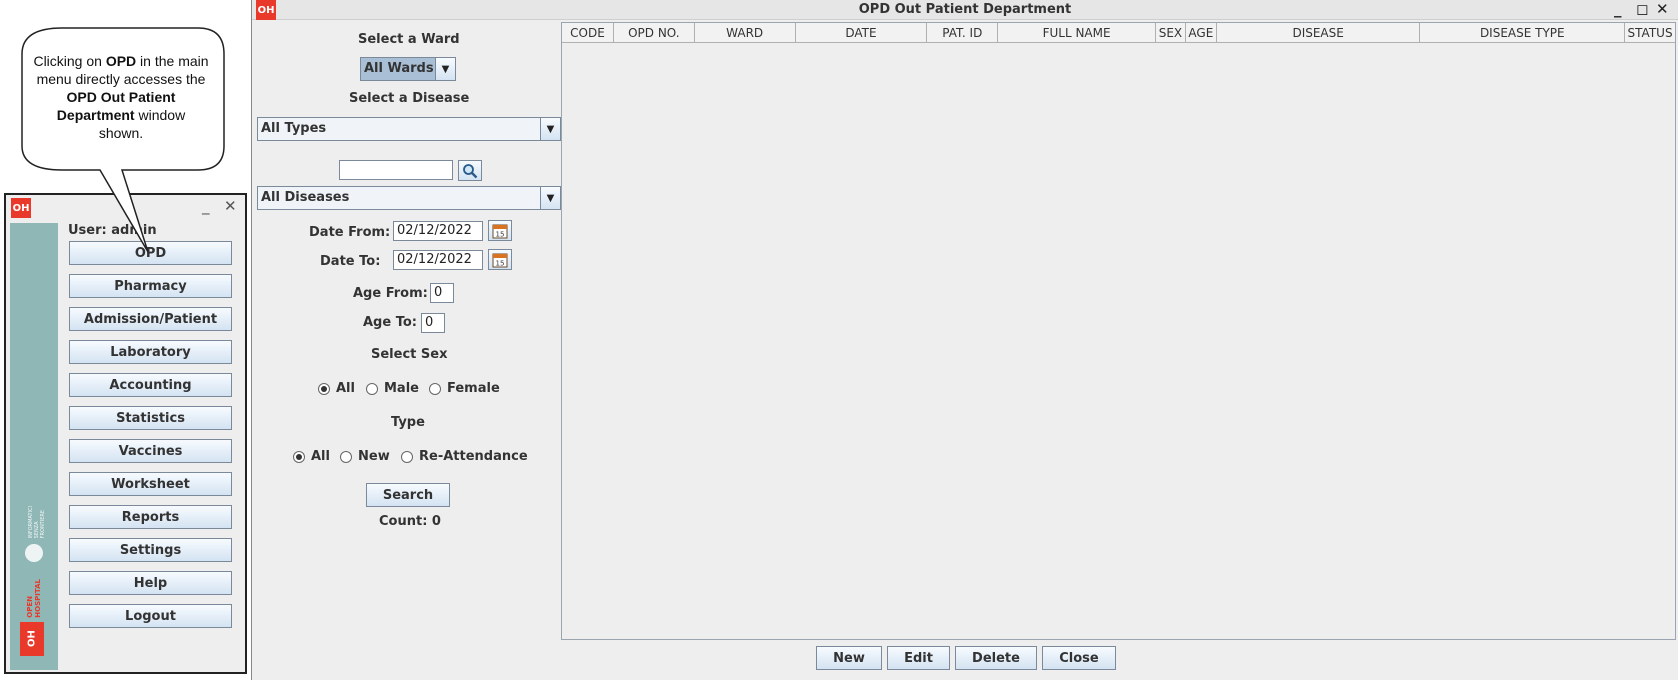 The image size is (1678, 684). I want to click on maximize-icon: ◻, so click(1642, 9).